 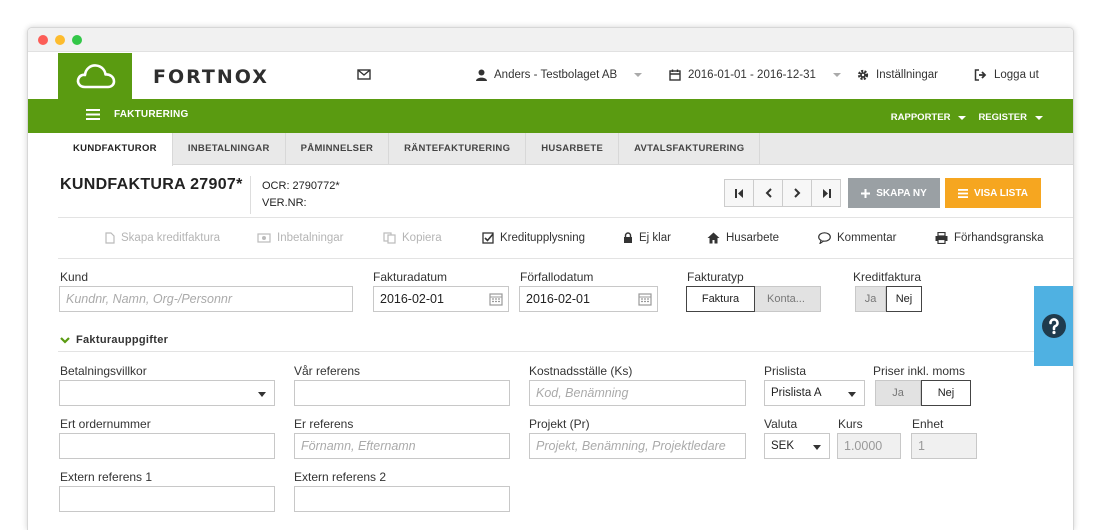 What do you see at coordinates (752, 75) in the screenshot?
I see `period-text: 2016-01-01 - 2016-12-31` at bounding box center [752, 75].